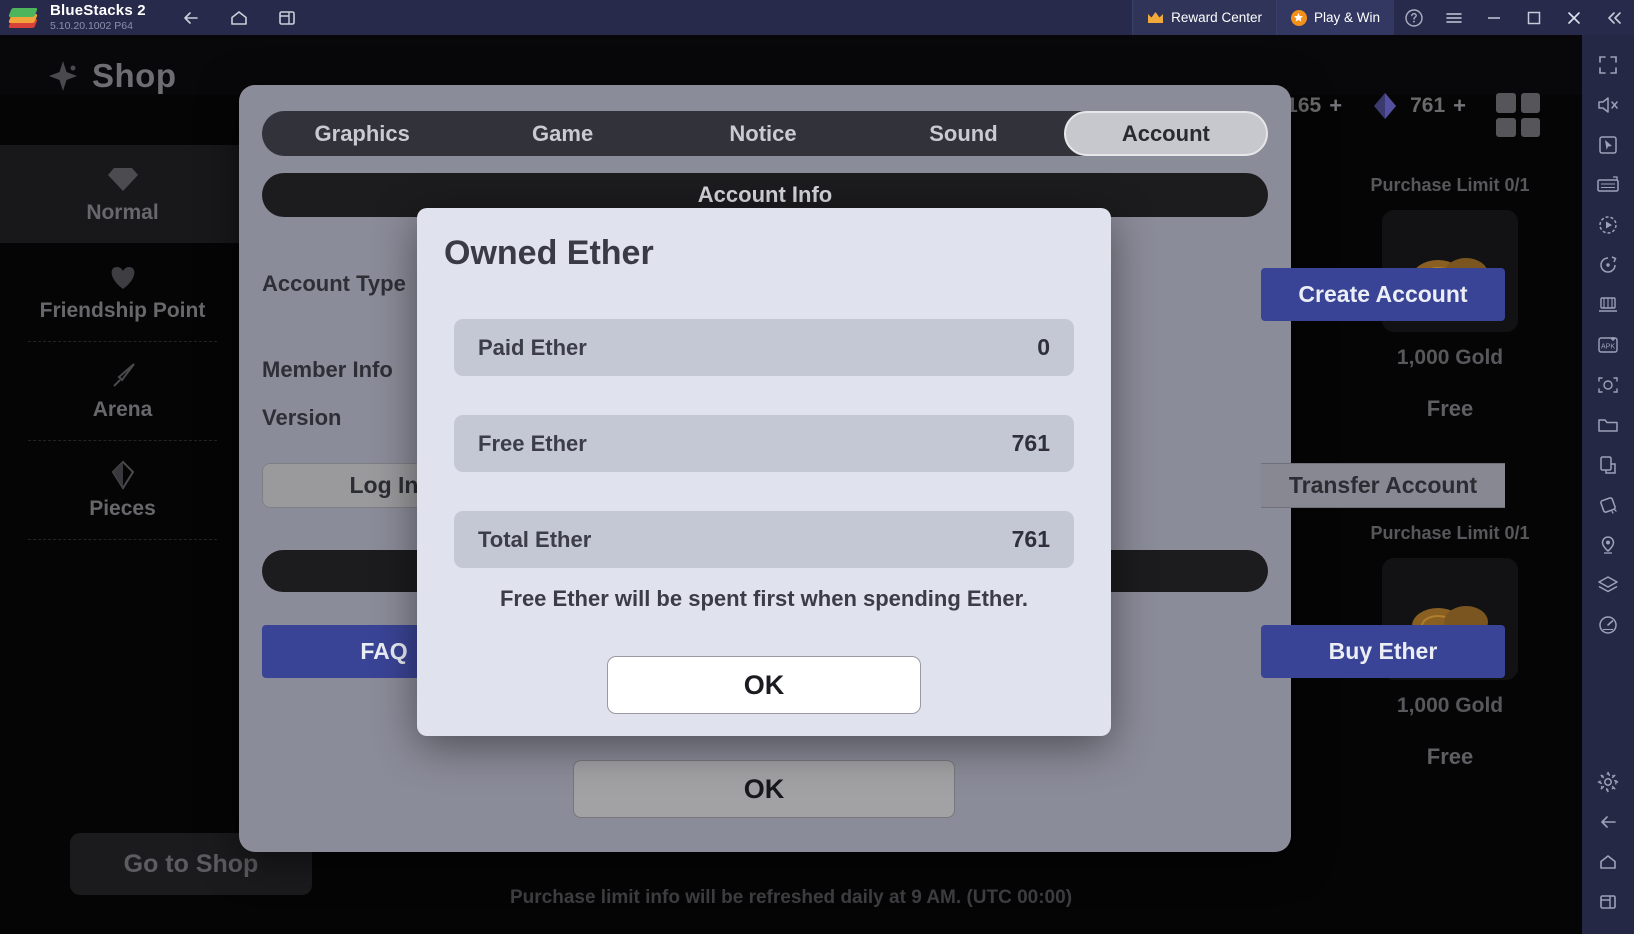  Describe the element at coordinates (287, 18) in the screenshot. I see `multi-instance-icon` at that location.